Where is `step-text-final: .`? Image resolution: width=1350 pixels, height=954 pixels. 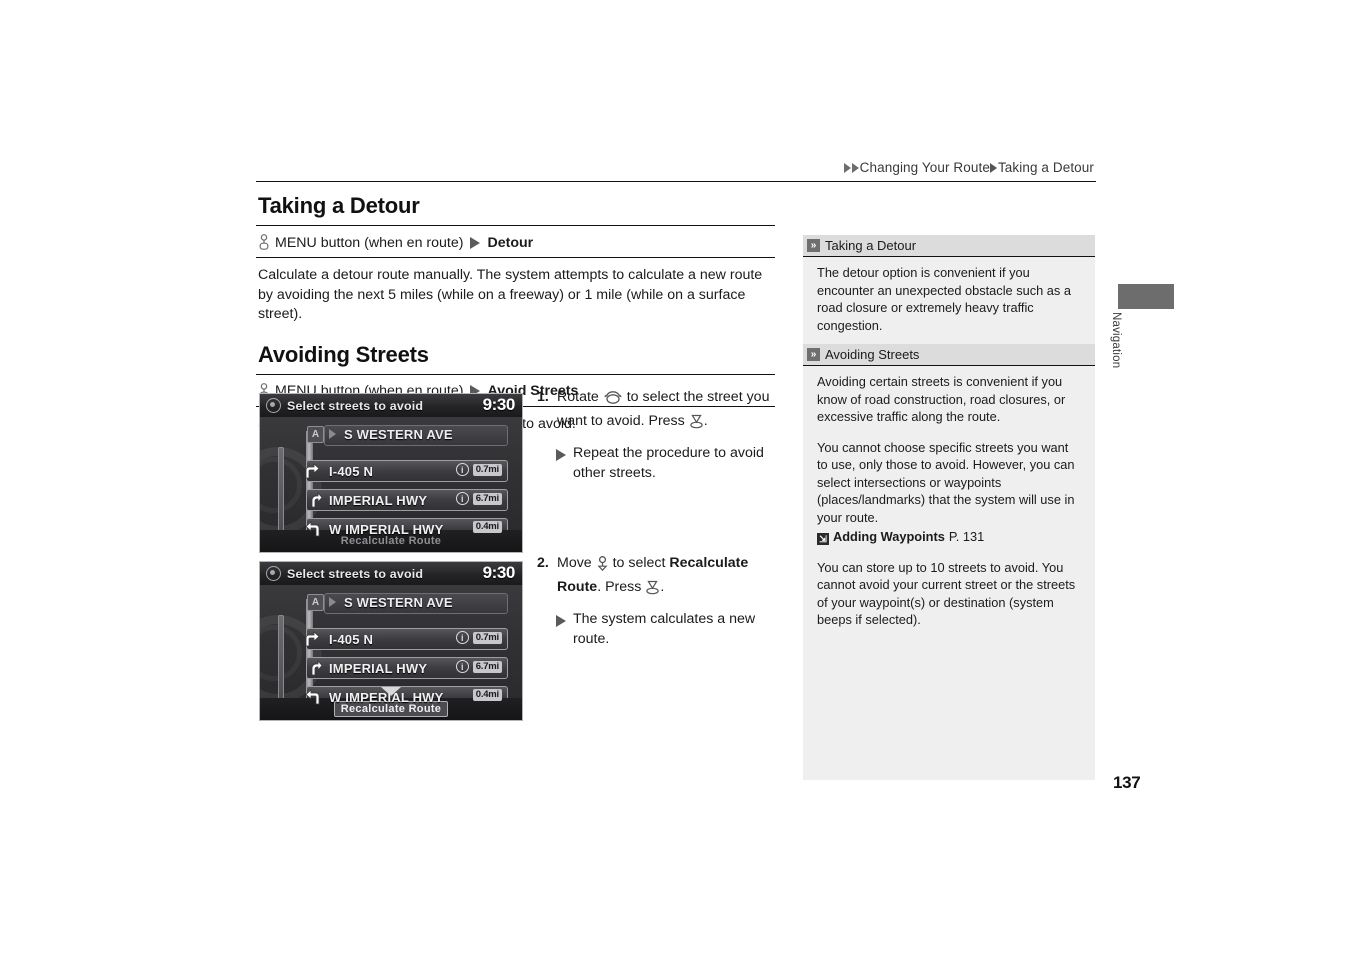
step-text-final: . is located at coordinates (662, 586).